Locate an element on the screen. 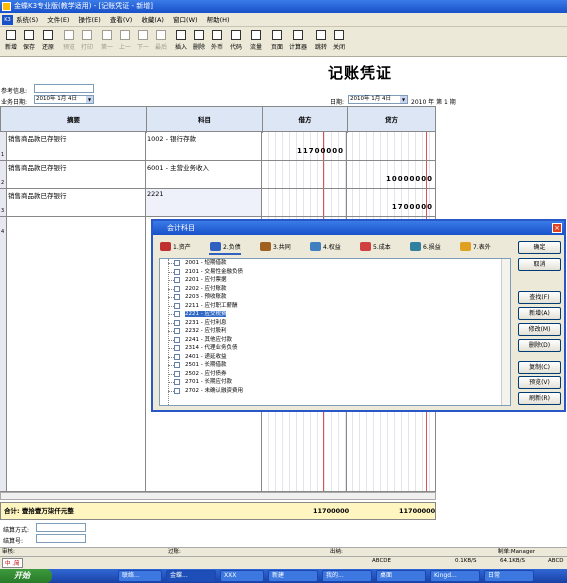 The image size is (567, 583). tab-assets: 1.资产 is located at coordinates (175, 247).